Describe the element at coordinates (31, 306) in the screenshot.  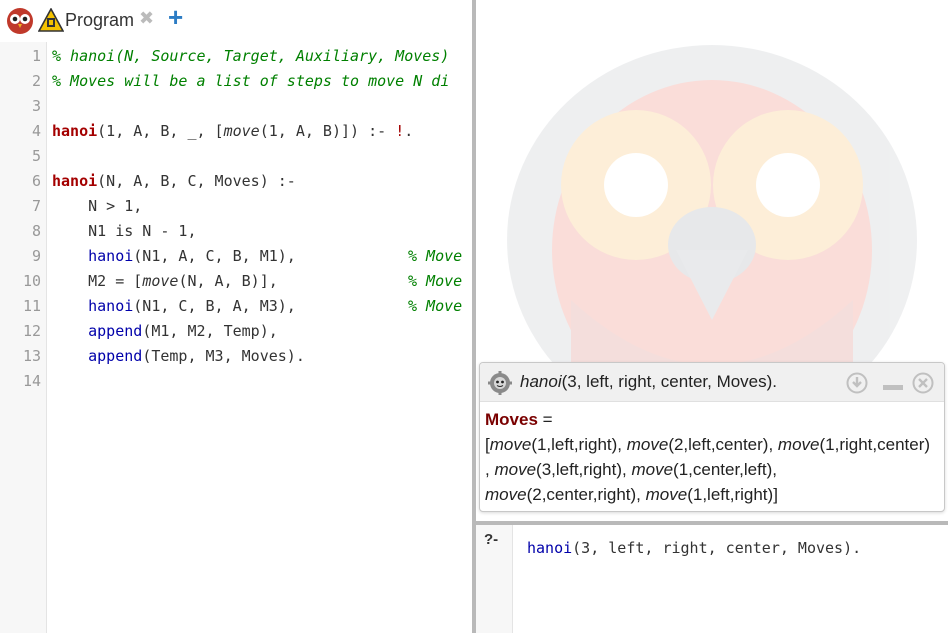
I see `line-number: 11` at that location.